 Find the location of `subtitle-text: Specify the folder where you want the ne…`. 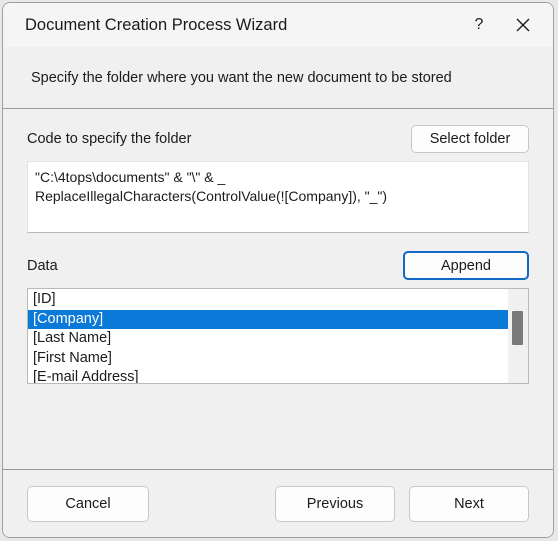

subtitle-text: Specify the folder where you want the ne… is located at coordinates (241, 77).